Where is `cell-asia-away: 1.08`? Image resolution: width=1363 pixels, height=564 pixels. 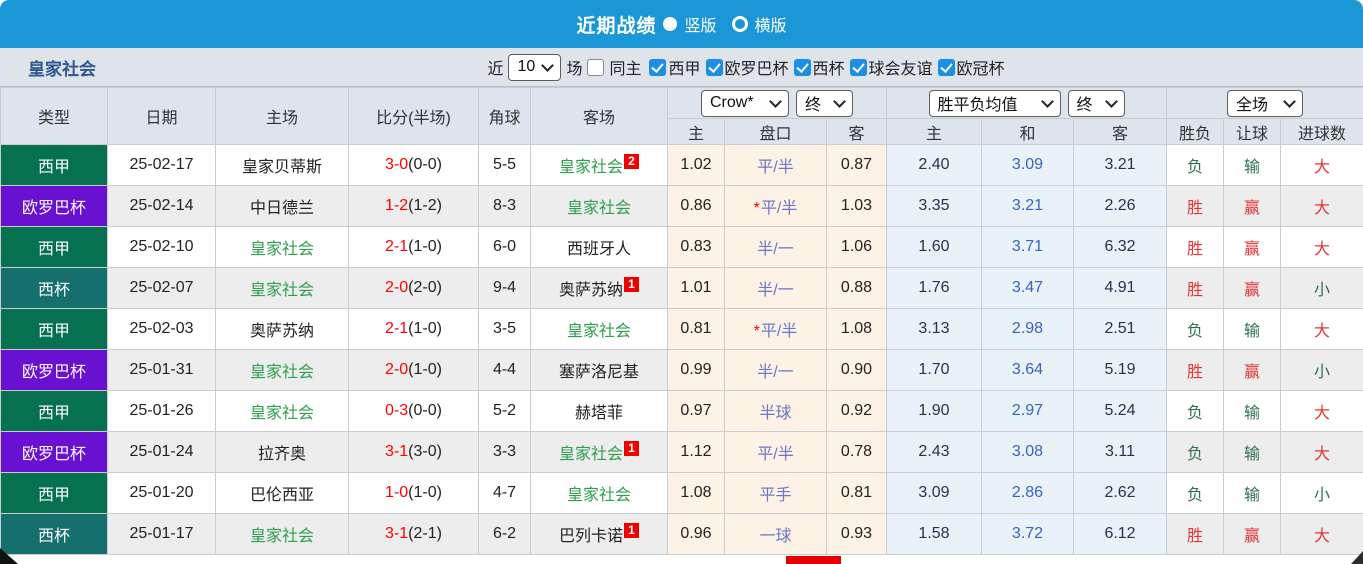 cell-asia-away: 1.08 is located at coordinates (856, 329).